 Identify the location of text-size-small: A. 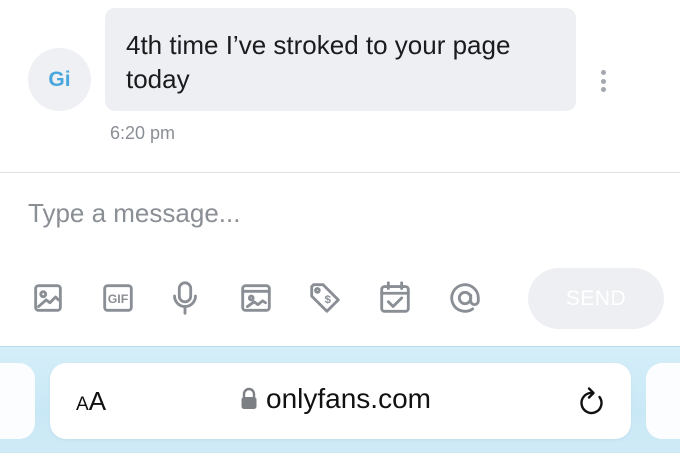
(82, 404).